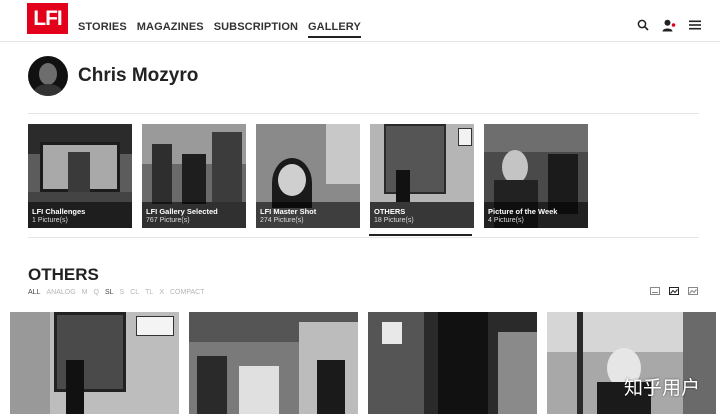  I want to click on camera-filter-bar: ALL ANALOG M Q SL S CL TL X COMPACT, so click(116, 292).